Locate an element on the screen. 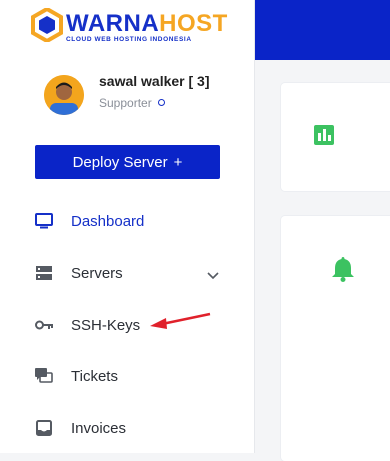 The image size is (390, 461). logo-text: WARNAHOST is located at coordinates (147, 23).